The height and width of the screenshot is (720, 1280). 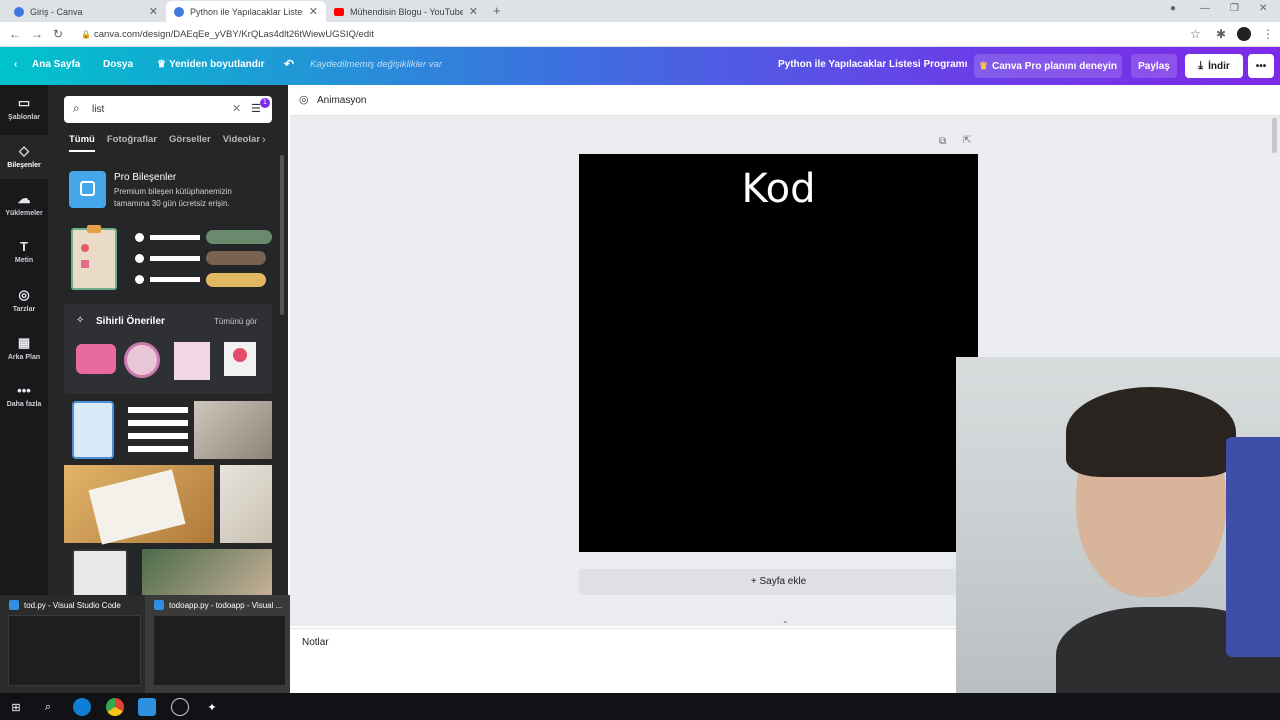 I want to click on window-close-icon: ✕, so click(x=1263, y=8).